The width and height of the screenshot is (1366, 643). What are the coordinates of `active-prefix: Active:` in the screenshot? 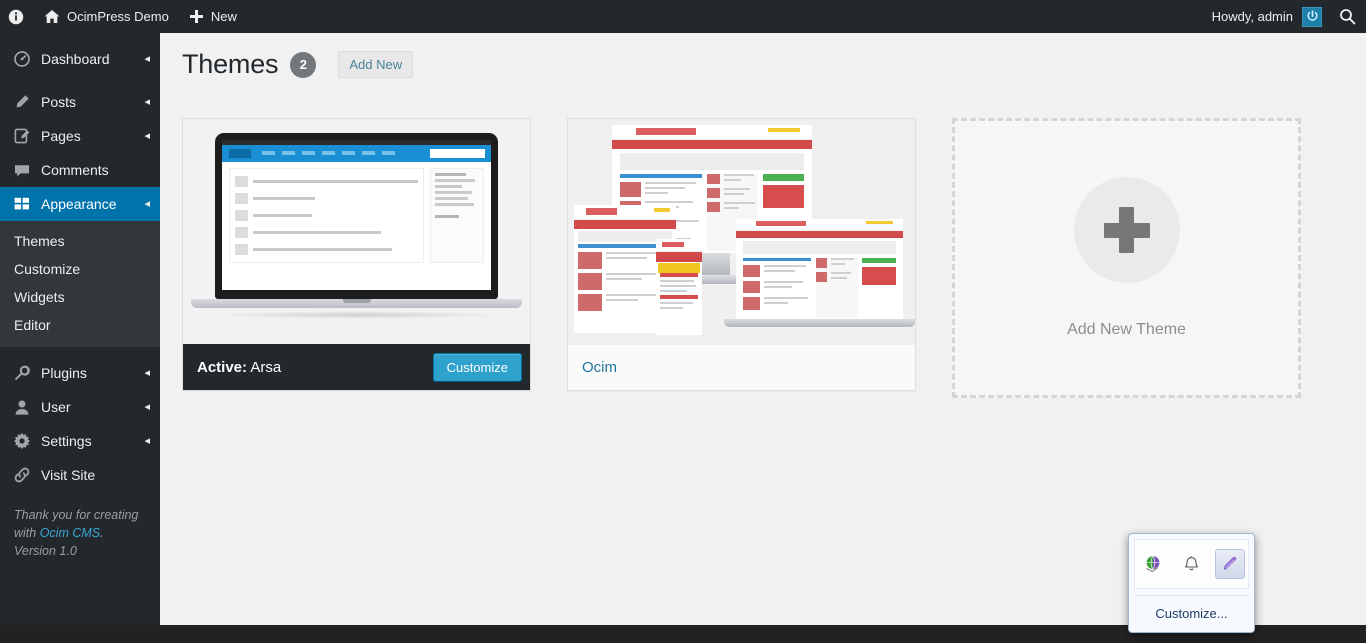 It's located at (222, 367).